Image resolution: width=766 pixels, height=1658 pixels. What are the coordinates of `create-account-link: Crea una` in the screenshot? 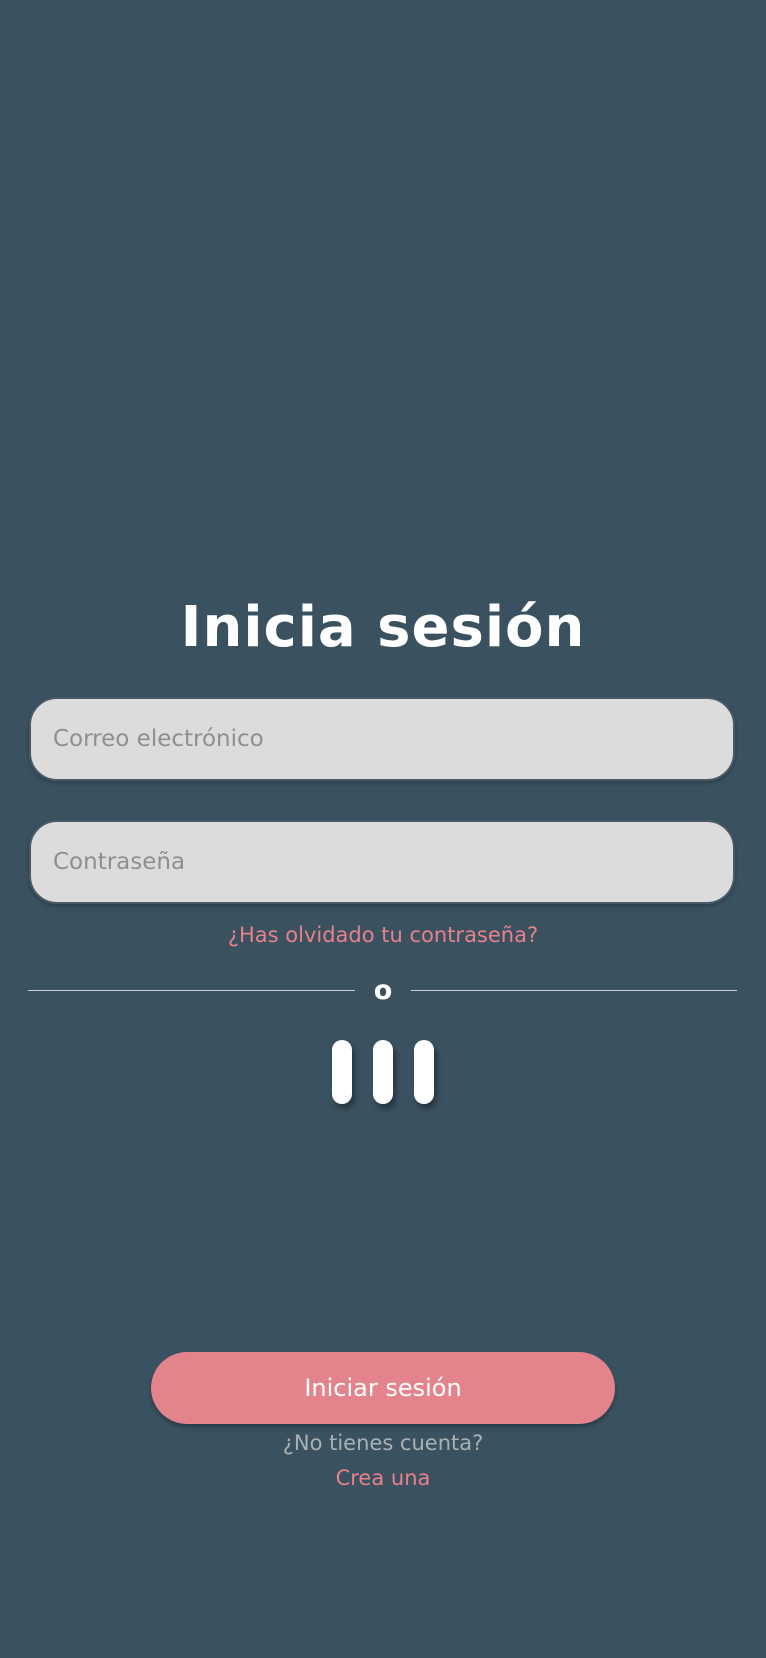 It's located at (383, 1478).